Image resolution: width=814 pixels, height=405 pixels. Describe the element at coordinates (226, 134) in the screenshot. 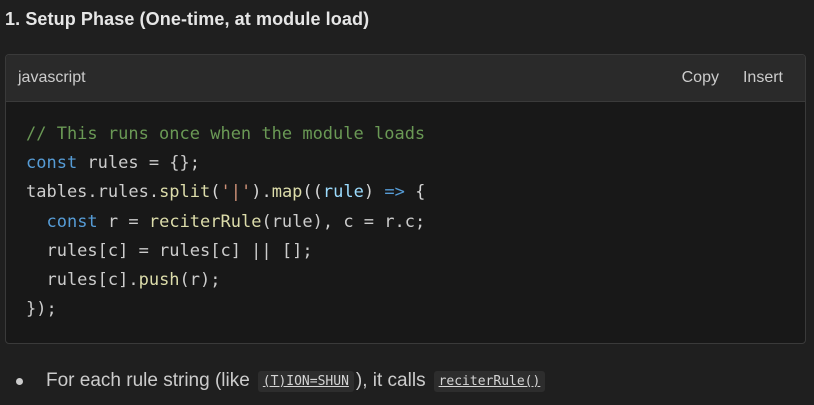

I see `code-token: // This runs once when the module loads` at that location.